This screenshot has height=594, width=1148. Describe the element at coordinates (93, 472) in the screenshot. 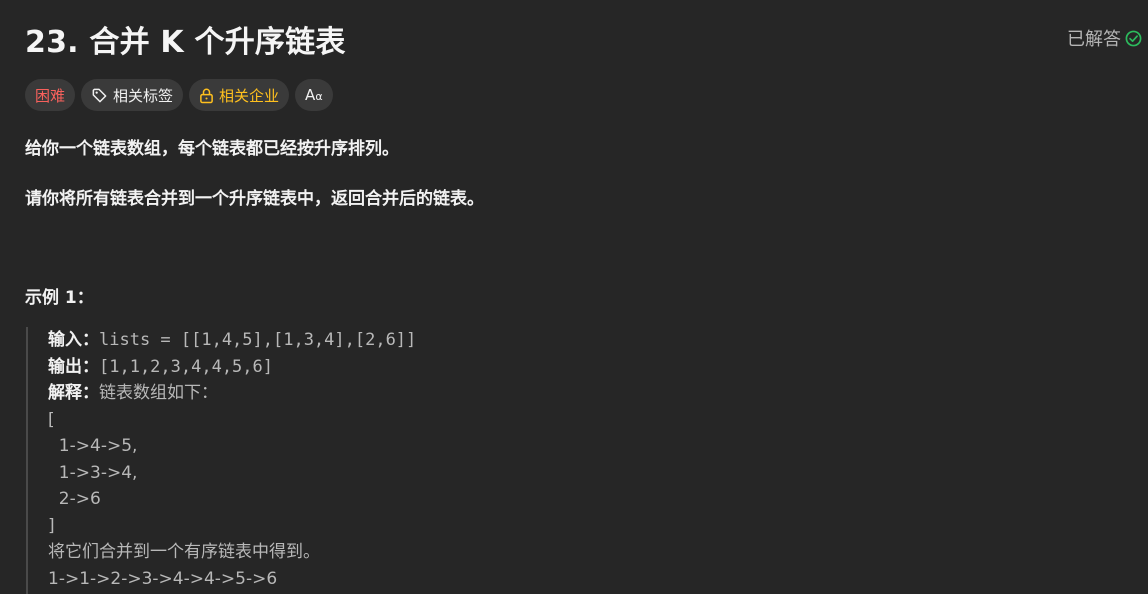

I see `example-explain-line: 1->3->4,` at that location.